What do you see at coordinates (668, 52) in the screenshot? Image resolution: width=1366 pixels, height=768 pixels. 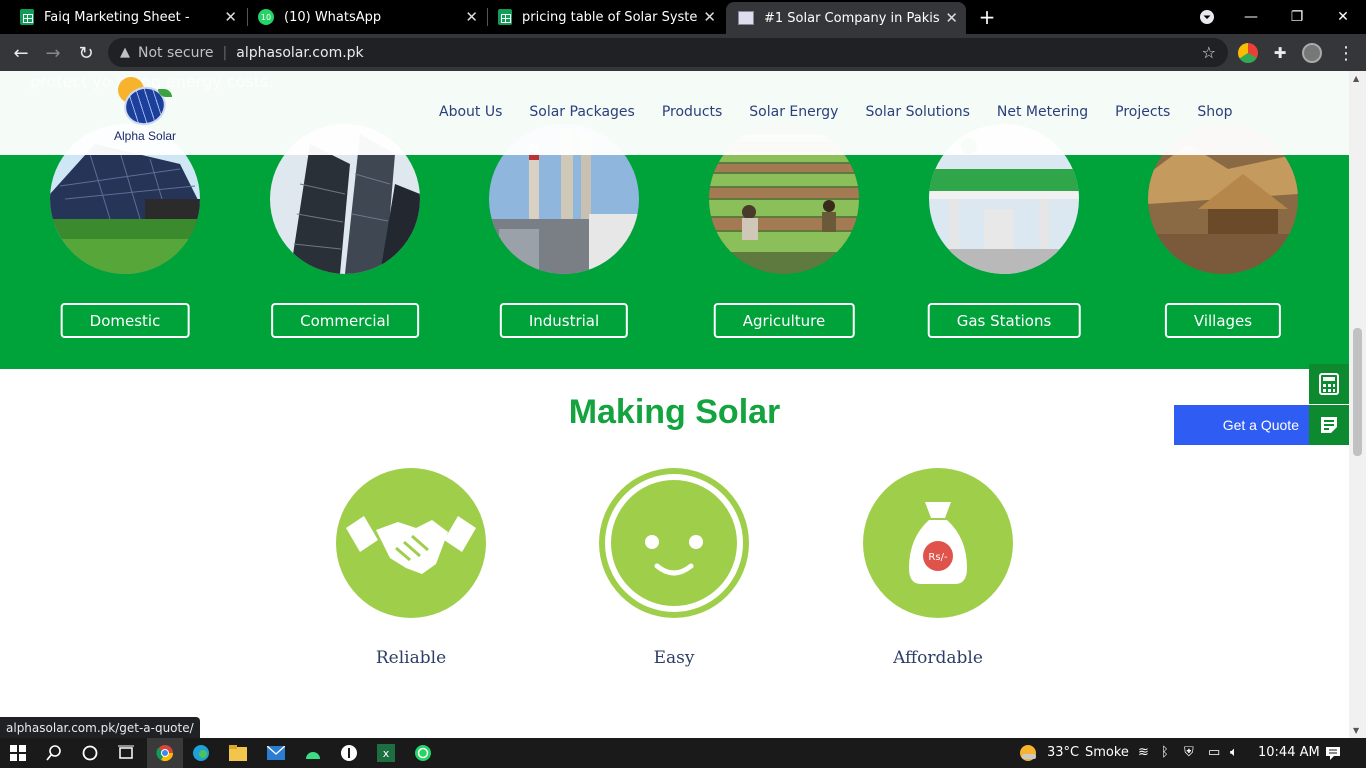 I see `address-bar: ▲ Not secure | alphasolar.com.pk ☆` at bounding box center [668, 52].